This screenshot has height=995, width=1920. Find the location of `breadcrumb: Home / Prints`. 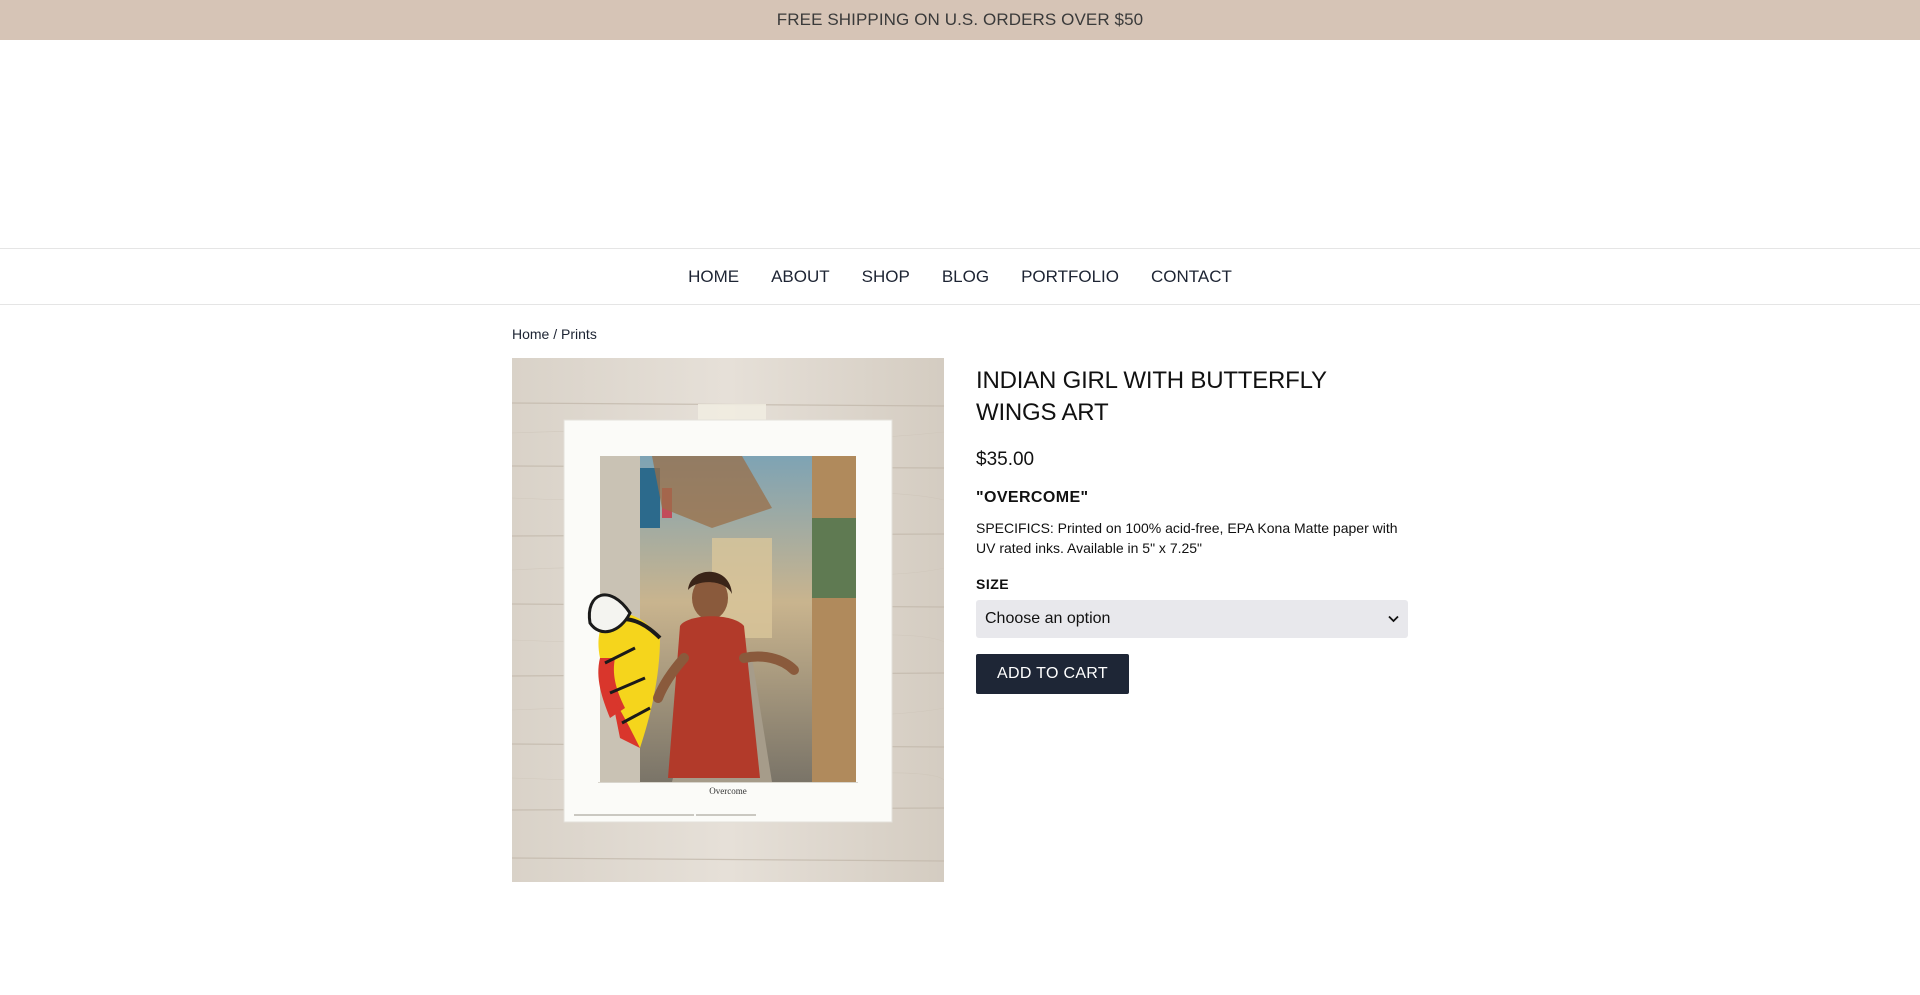

breadcrumb: Home / Prints is located at coordinates (554, 334).